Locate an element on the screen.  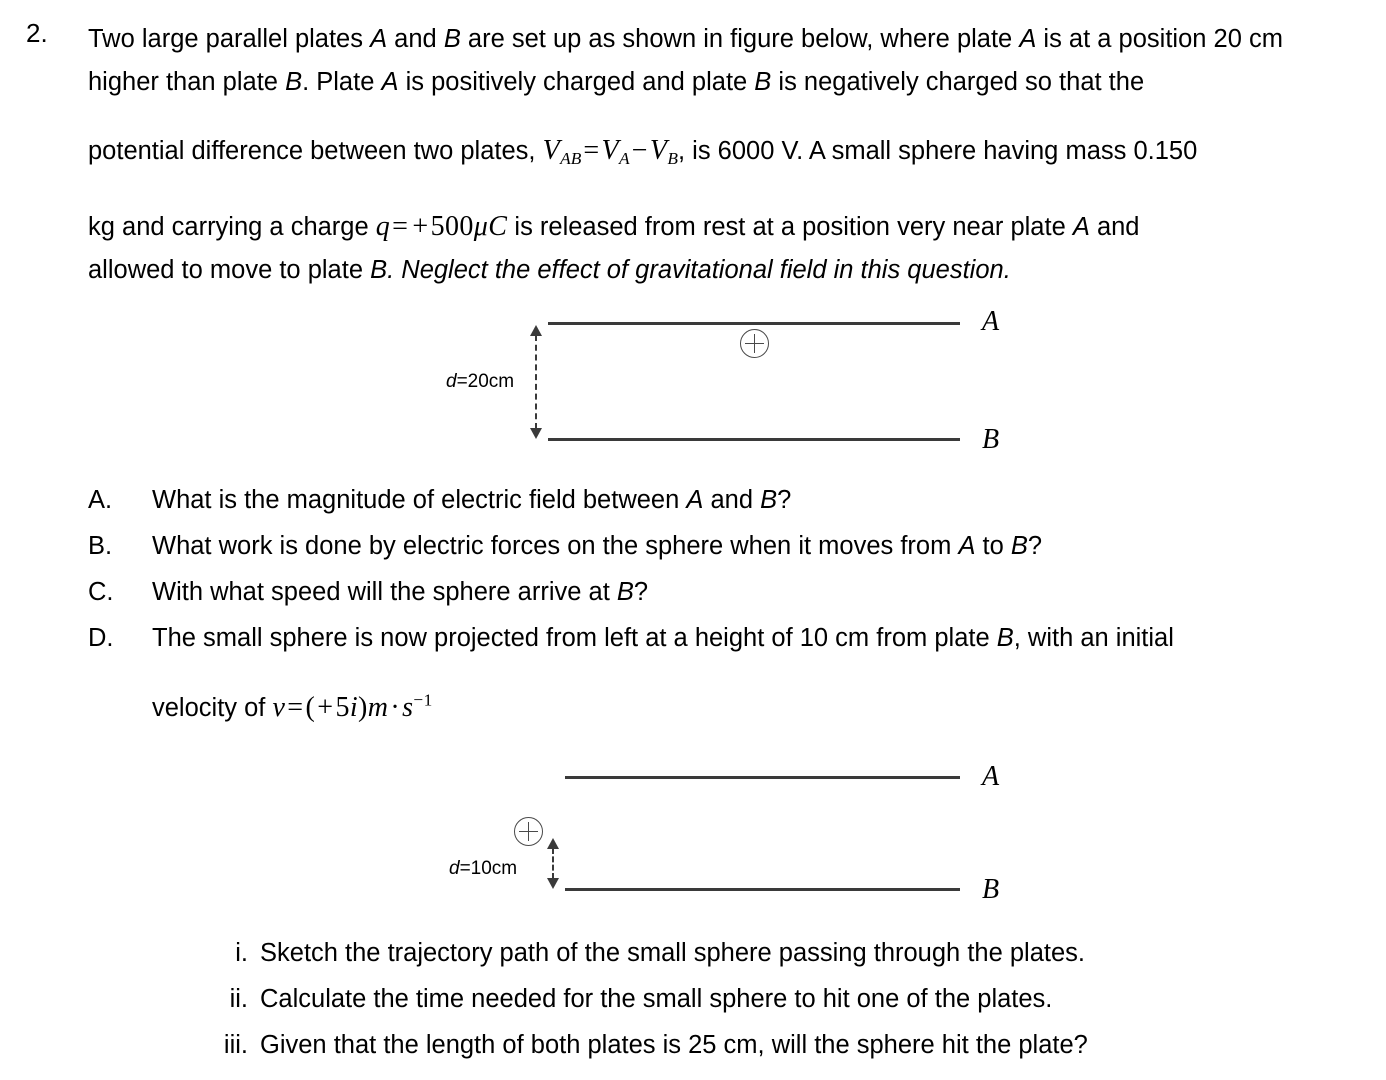
q-text-1: Two large parallel plates is located at coordinates (229, 39).